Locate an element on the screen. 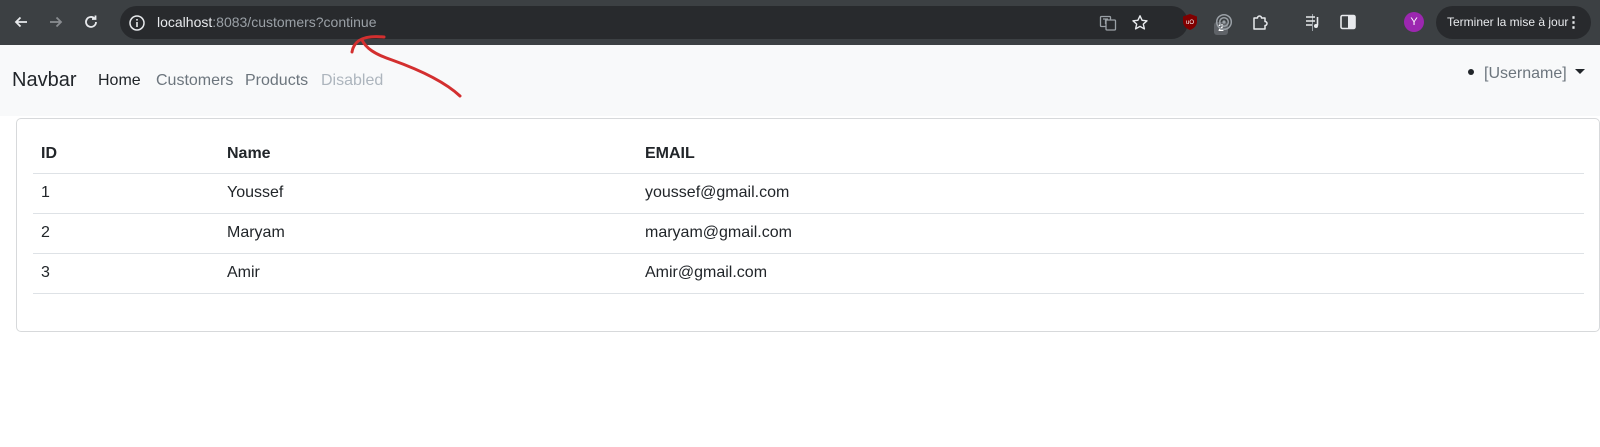 The image size is (1600, 447). caret-down-icon is located at coordinates (1579, 72).